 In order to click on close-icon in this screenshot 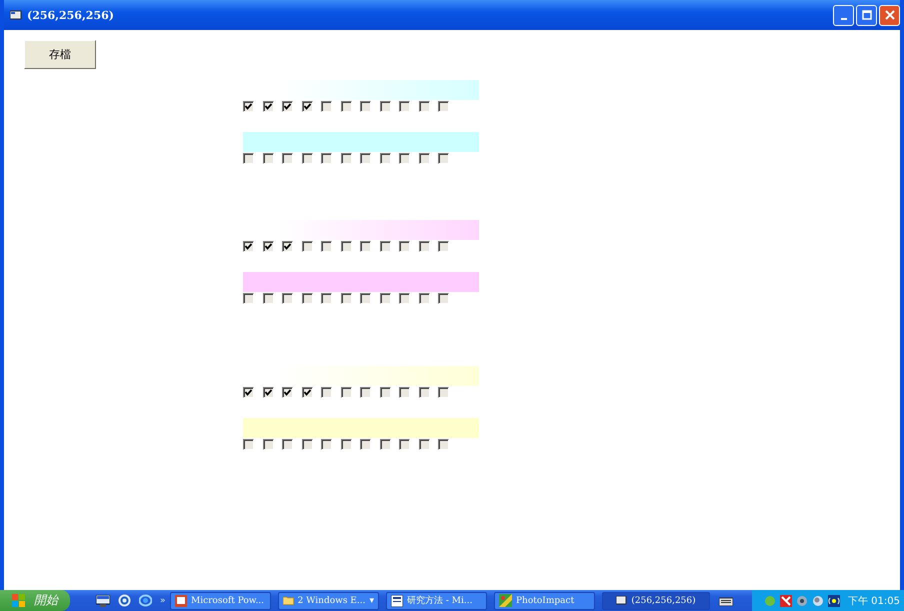, I will do `click(889, 15)`.